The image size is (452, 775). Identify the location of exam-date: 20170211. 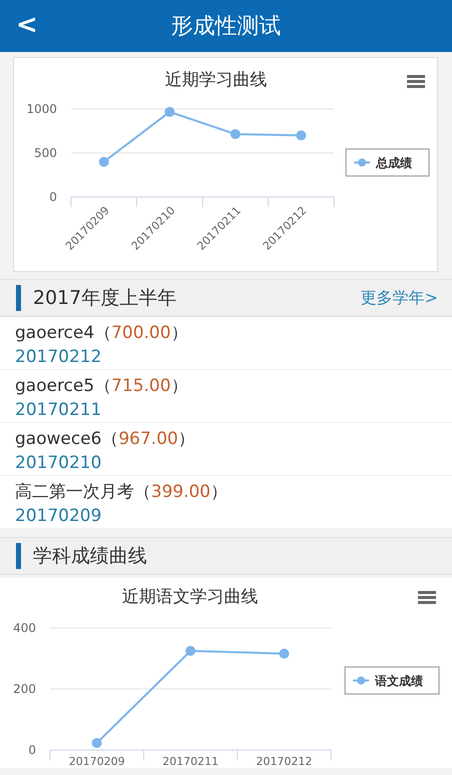
(59, 410).